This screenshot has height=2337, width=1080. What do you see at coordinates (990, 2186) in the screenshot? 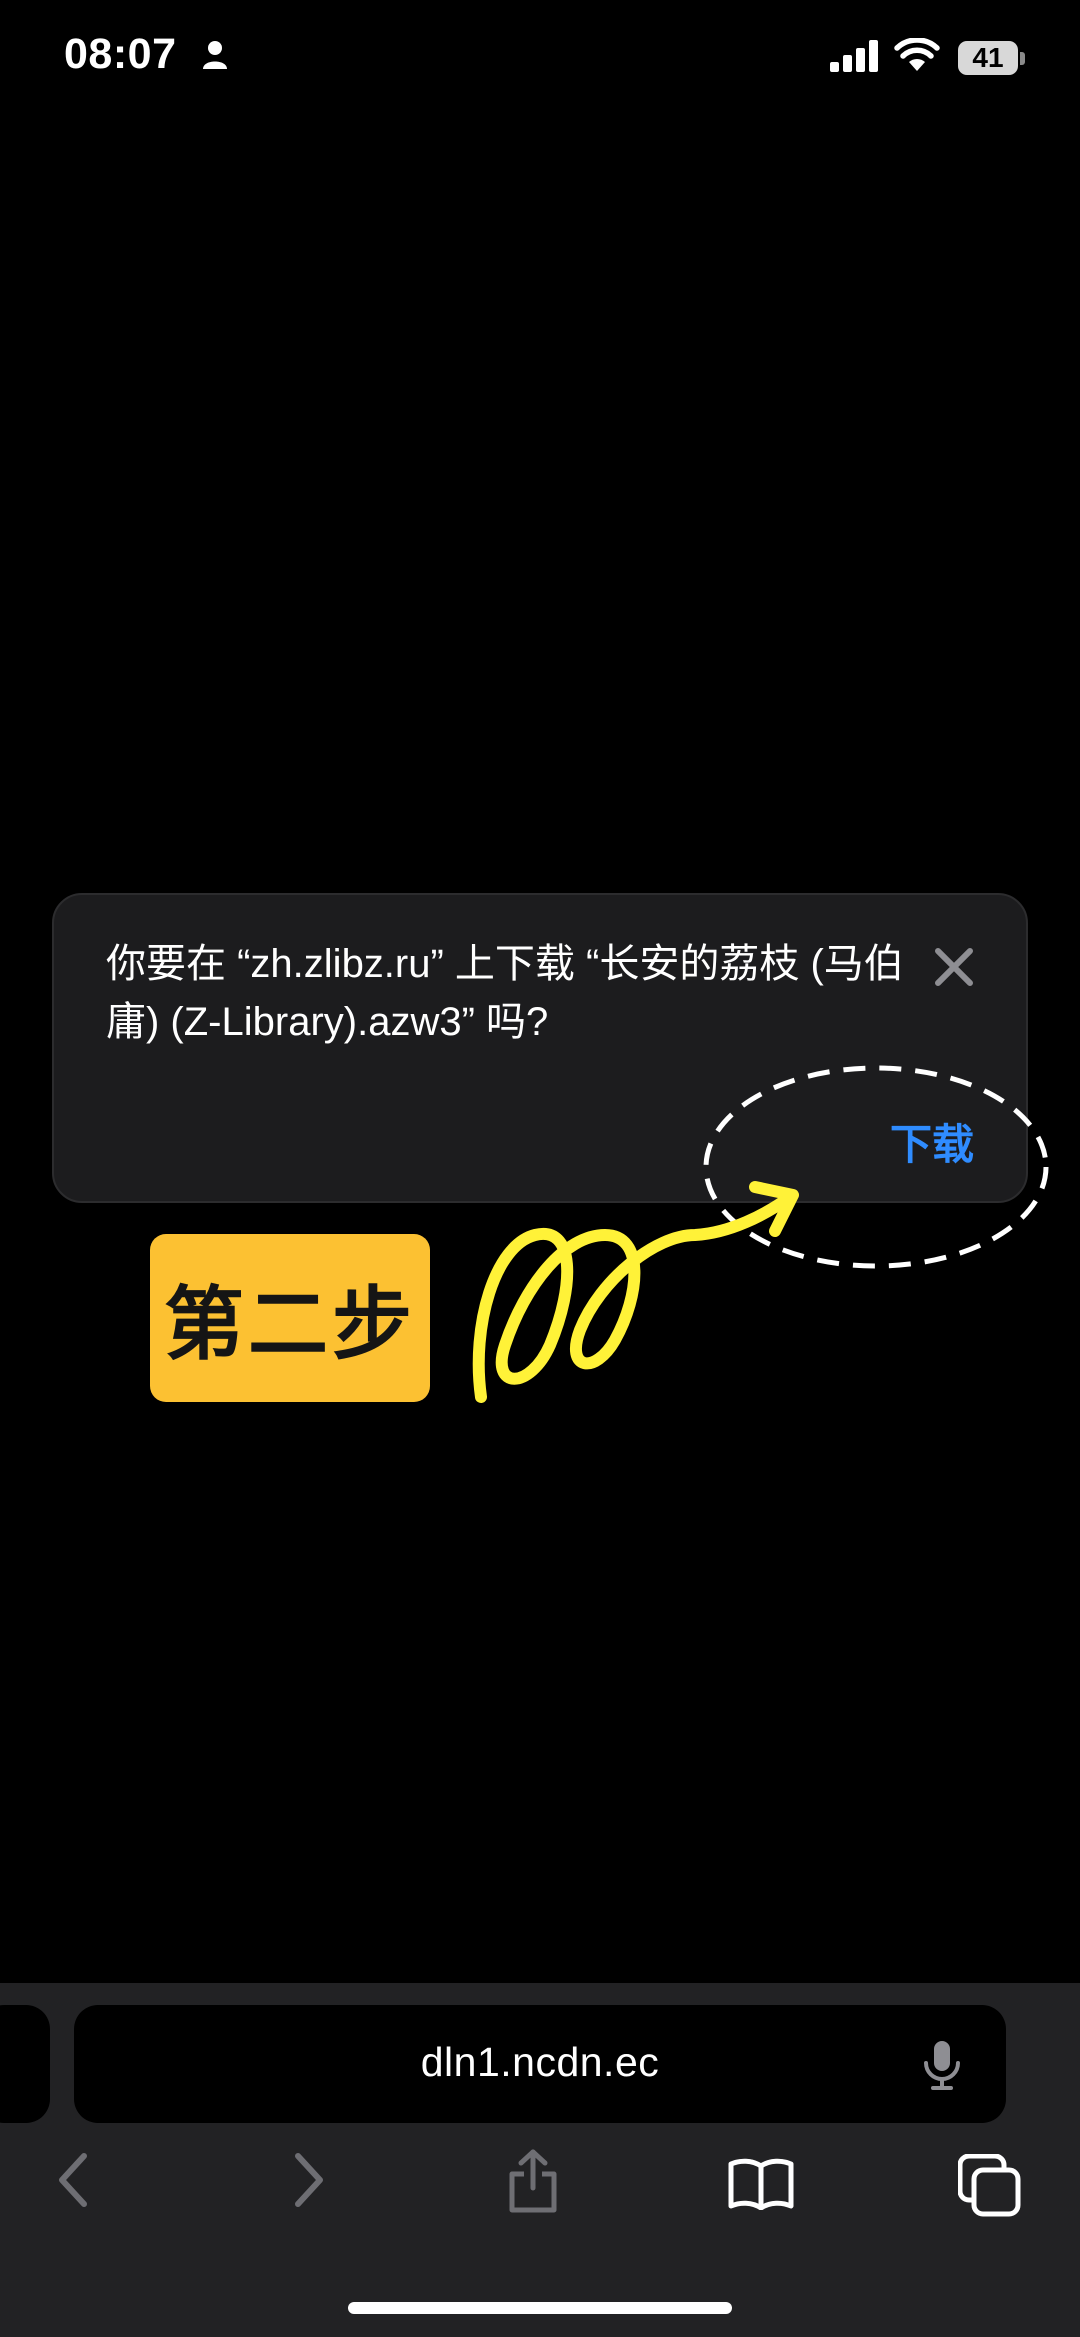
I see `tabs-icon` at bounding box center [990, 2186].